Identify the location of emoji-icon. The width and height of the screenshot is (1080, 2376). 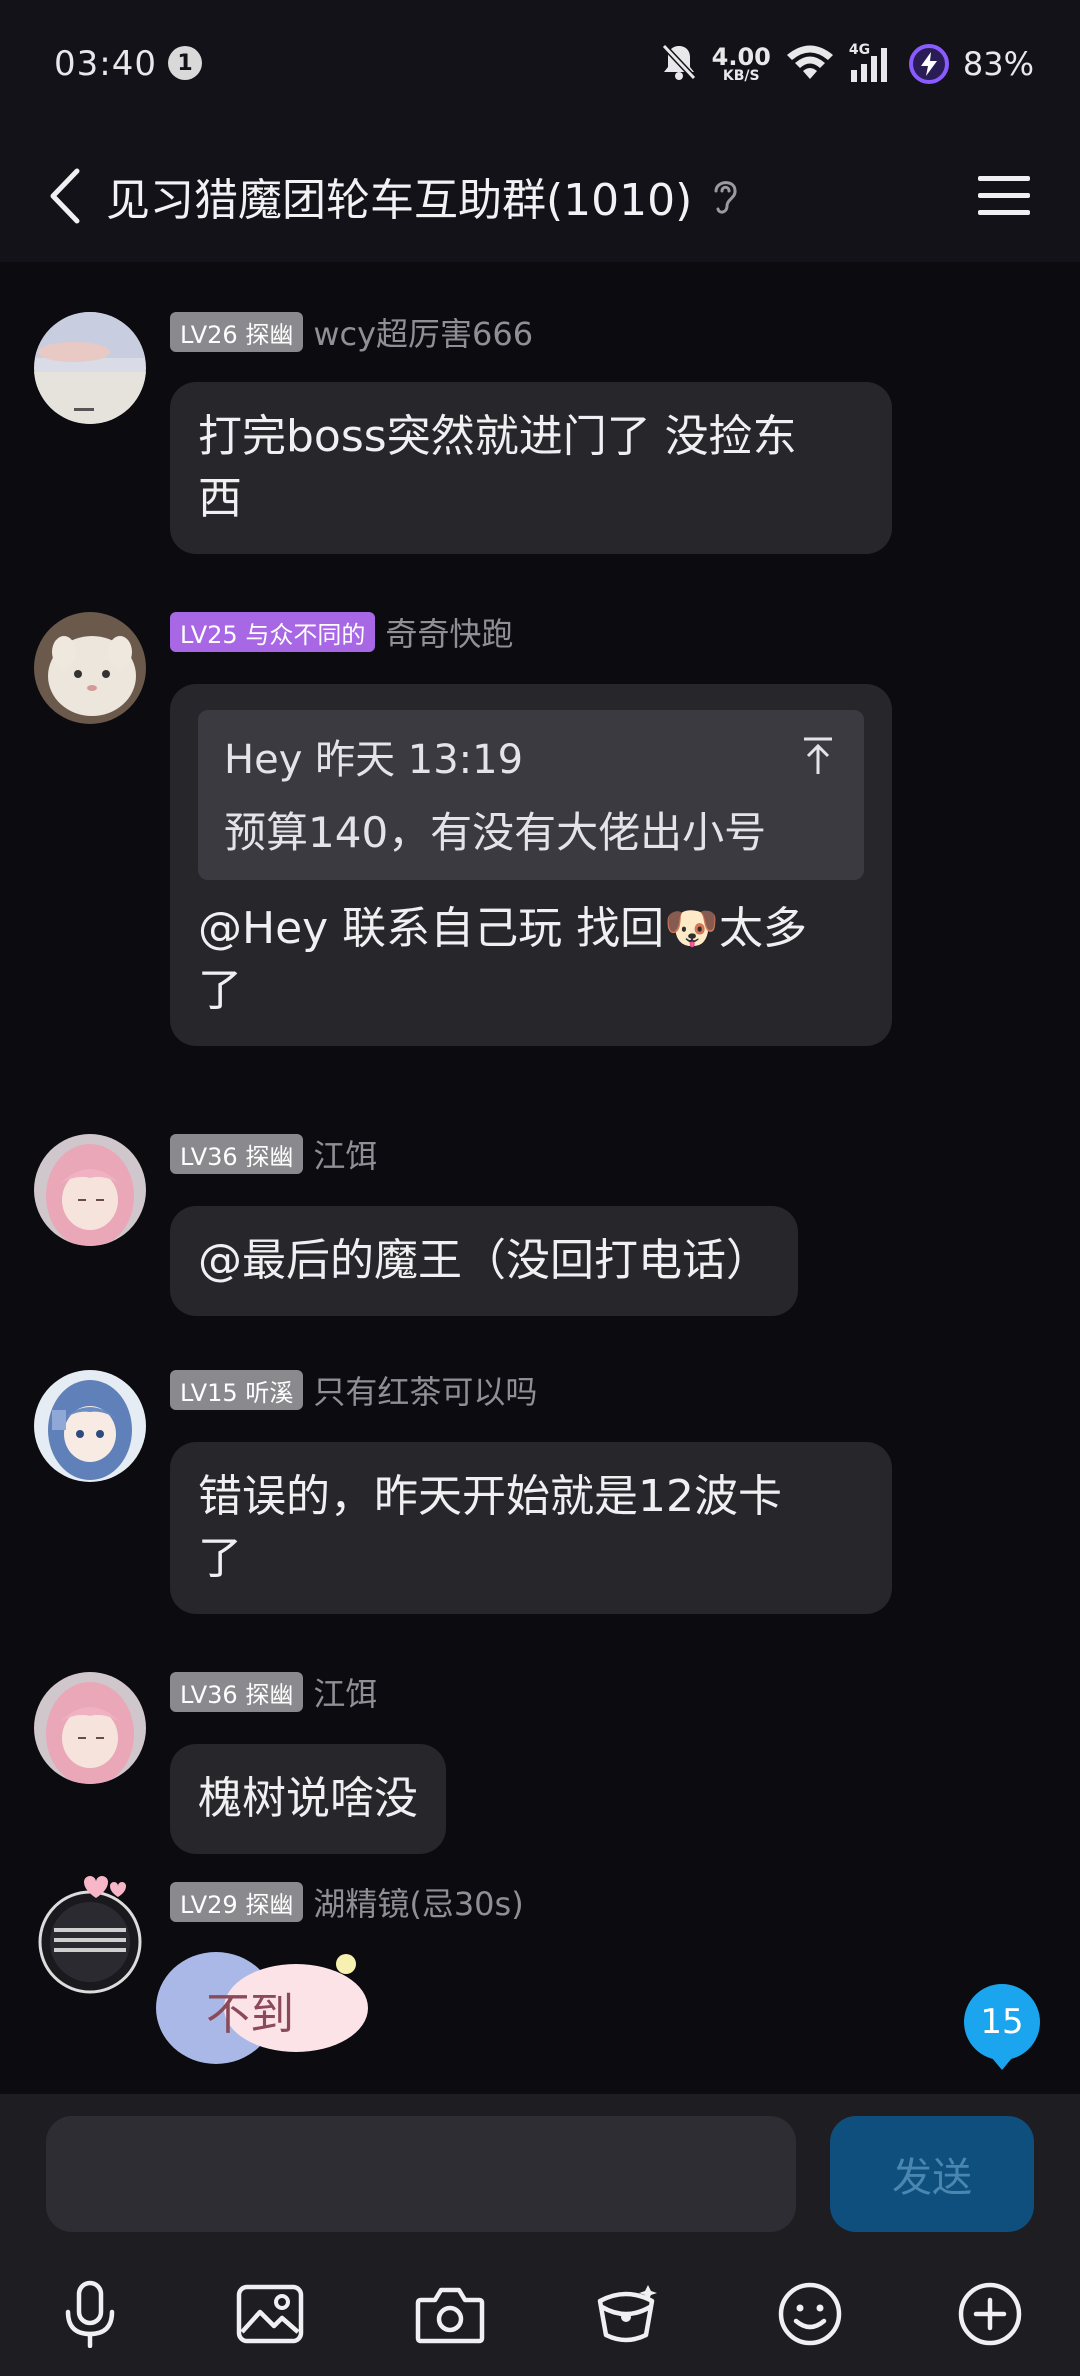
(810, 2314).